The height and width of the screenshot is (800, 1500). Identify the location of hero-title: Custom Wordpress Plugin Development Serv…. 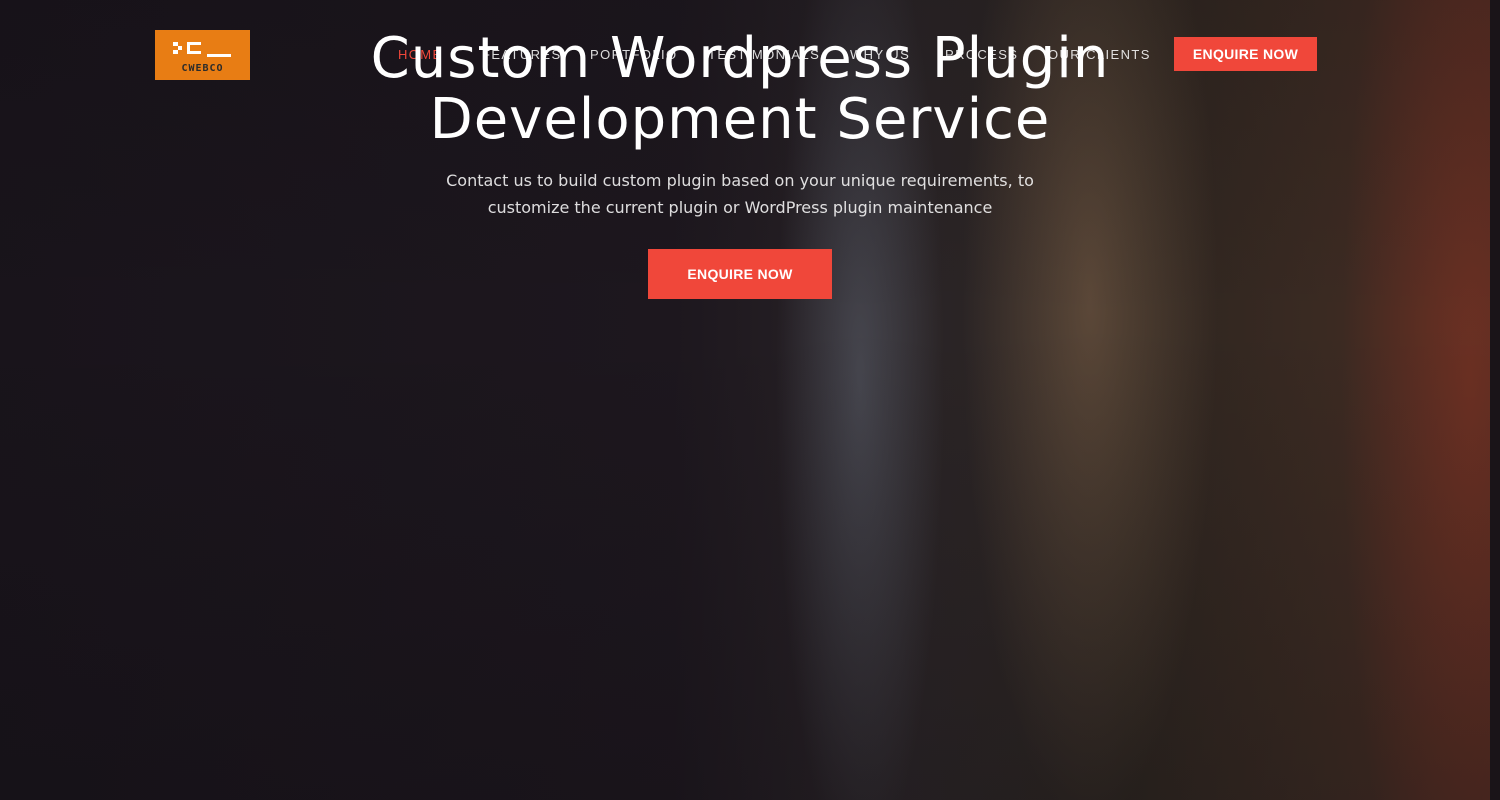
(740, 89).